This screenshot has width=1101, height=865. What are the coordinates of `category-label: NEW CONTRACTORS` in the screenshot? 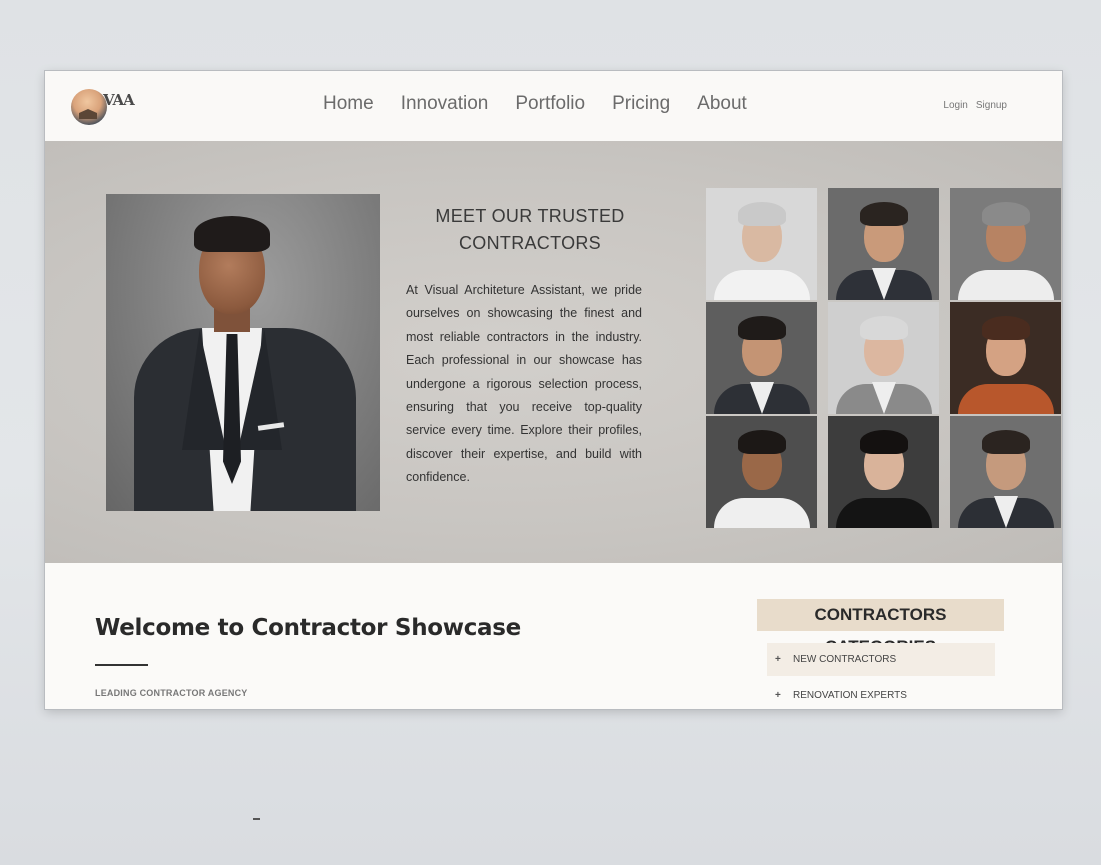 It's located at (845, 659).